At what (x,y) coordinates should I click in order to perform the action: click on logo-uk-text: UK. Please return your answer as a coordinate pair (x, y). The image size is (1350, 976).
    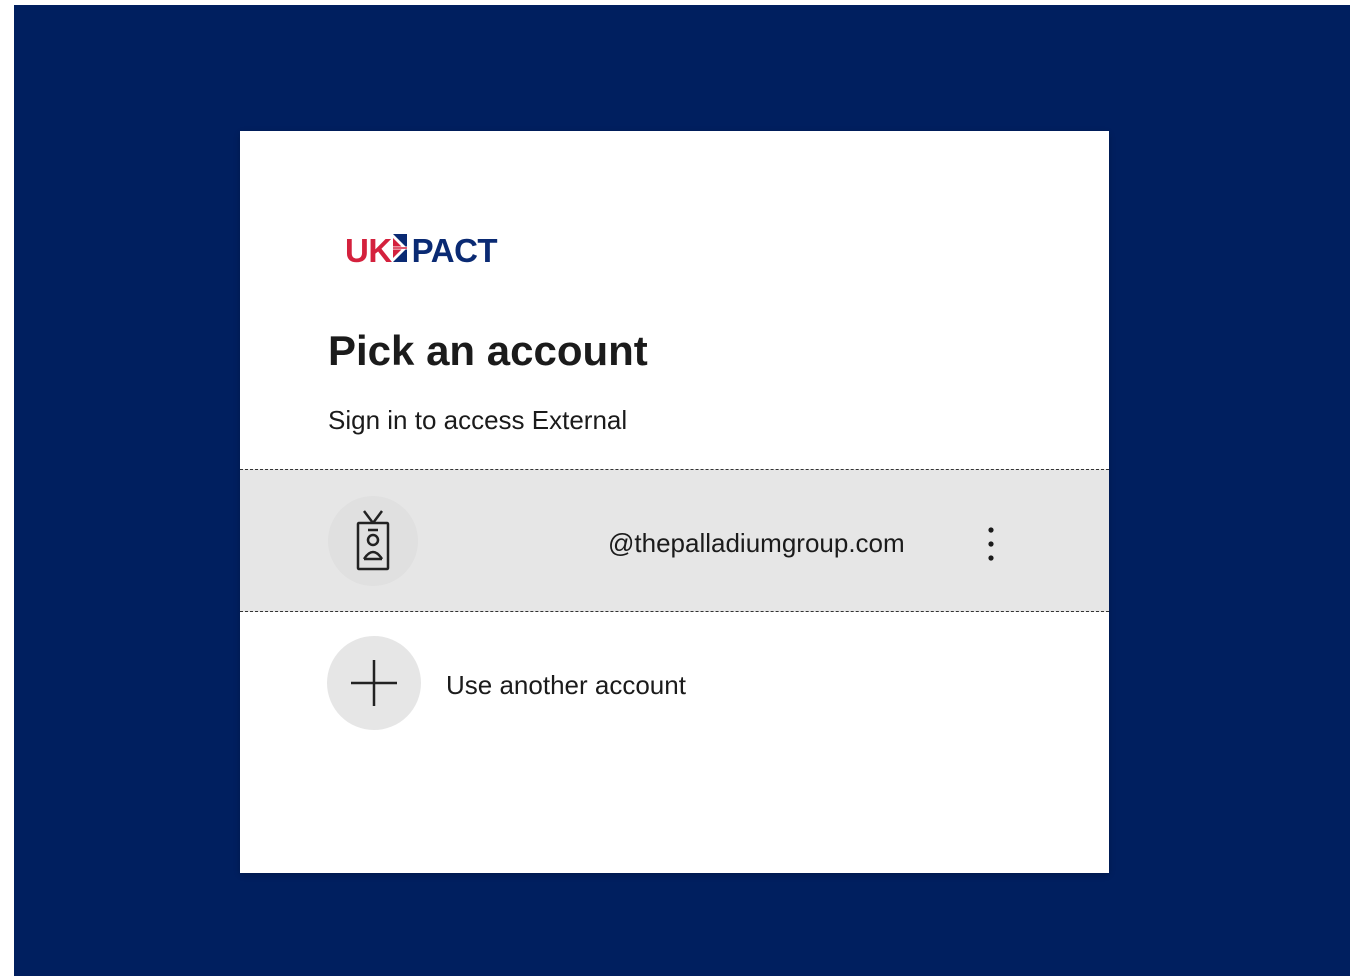
    Looking at the image, I should click on (368, 250).